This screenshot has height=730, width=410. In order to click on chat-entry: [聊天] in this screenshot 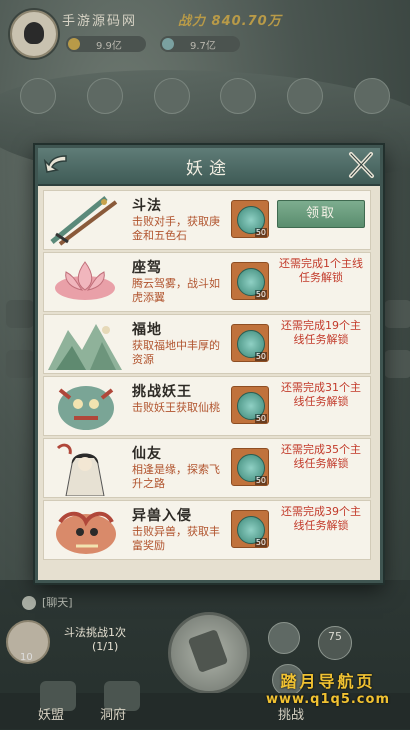, I will do `click(47, 602)`.